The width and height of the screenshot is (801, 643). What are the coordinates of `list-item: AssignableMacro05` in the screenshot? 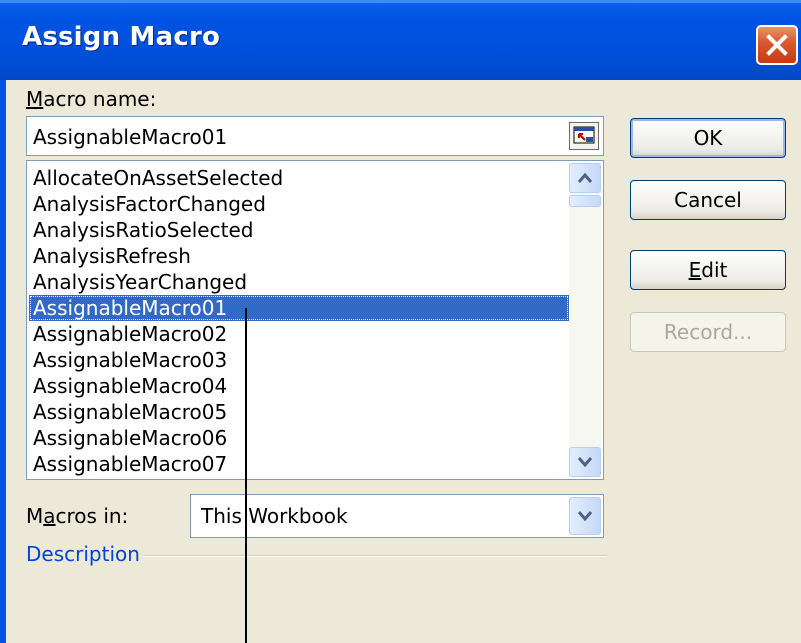 It's located at (299, 412).